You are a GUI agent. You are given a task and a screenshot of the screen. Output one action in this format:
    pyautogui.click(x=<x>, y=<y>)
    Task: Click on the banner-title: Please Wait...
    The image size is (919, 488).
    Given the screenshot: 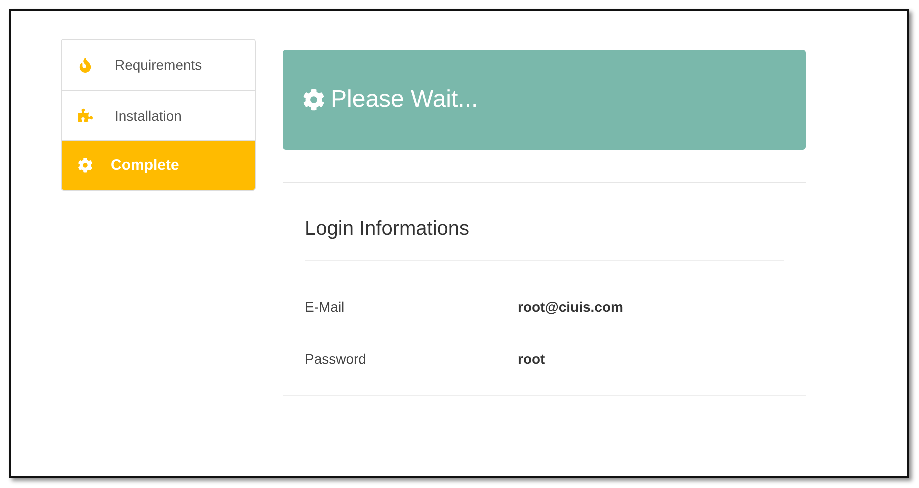 What is the action you would take?
    pyautogui.click(x=404, y=100)
    